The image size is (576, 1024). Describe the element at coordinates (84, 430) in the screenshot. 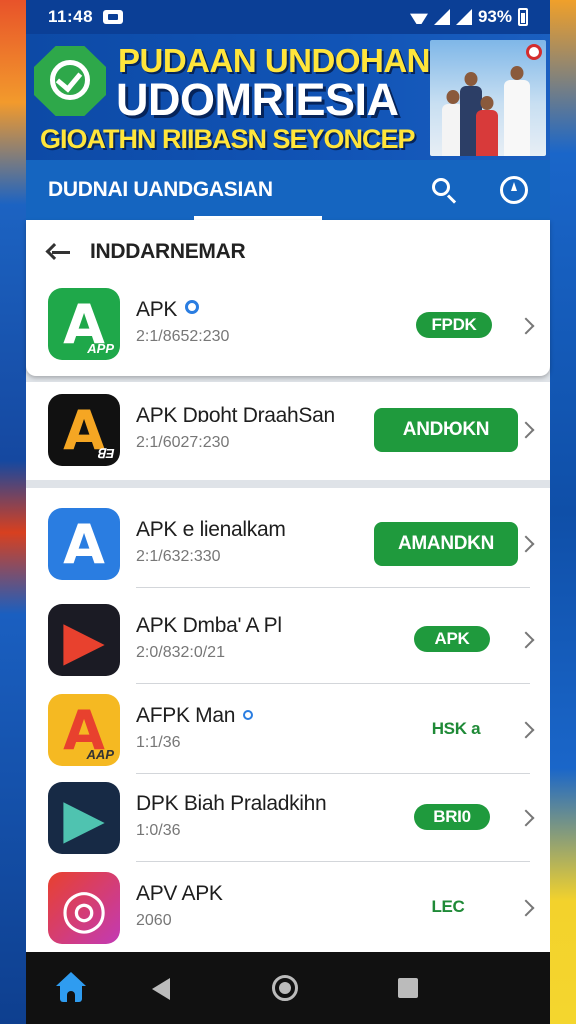

I see `app-icon: A ꓭƎ` at that location.